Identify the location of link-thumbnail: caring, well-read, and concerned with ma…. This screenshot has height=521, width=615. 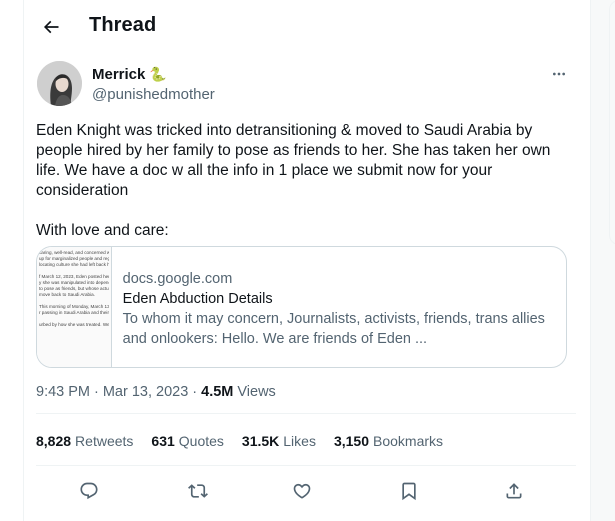
(74, 307).